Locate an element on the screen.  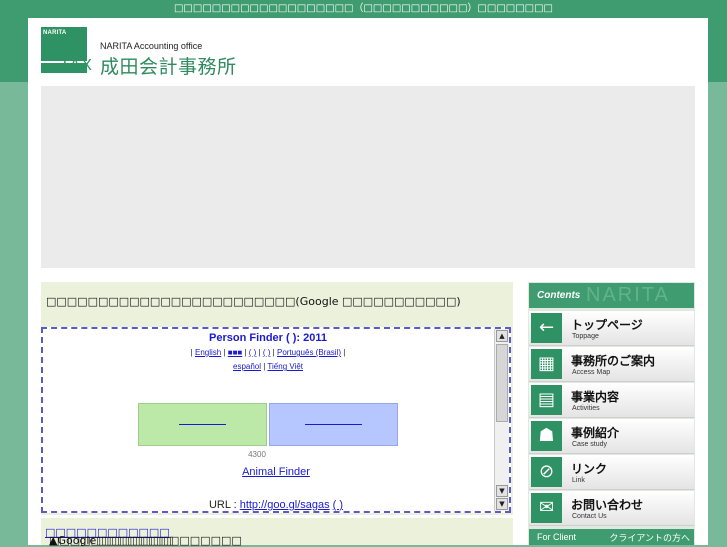
sidebar-item-sublabel: Toppage is located at coordinates (585, 336).